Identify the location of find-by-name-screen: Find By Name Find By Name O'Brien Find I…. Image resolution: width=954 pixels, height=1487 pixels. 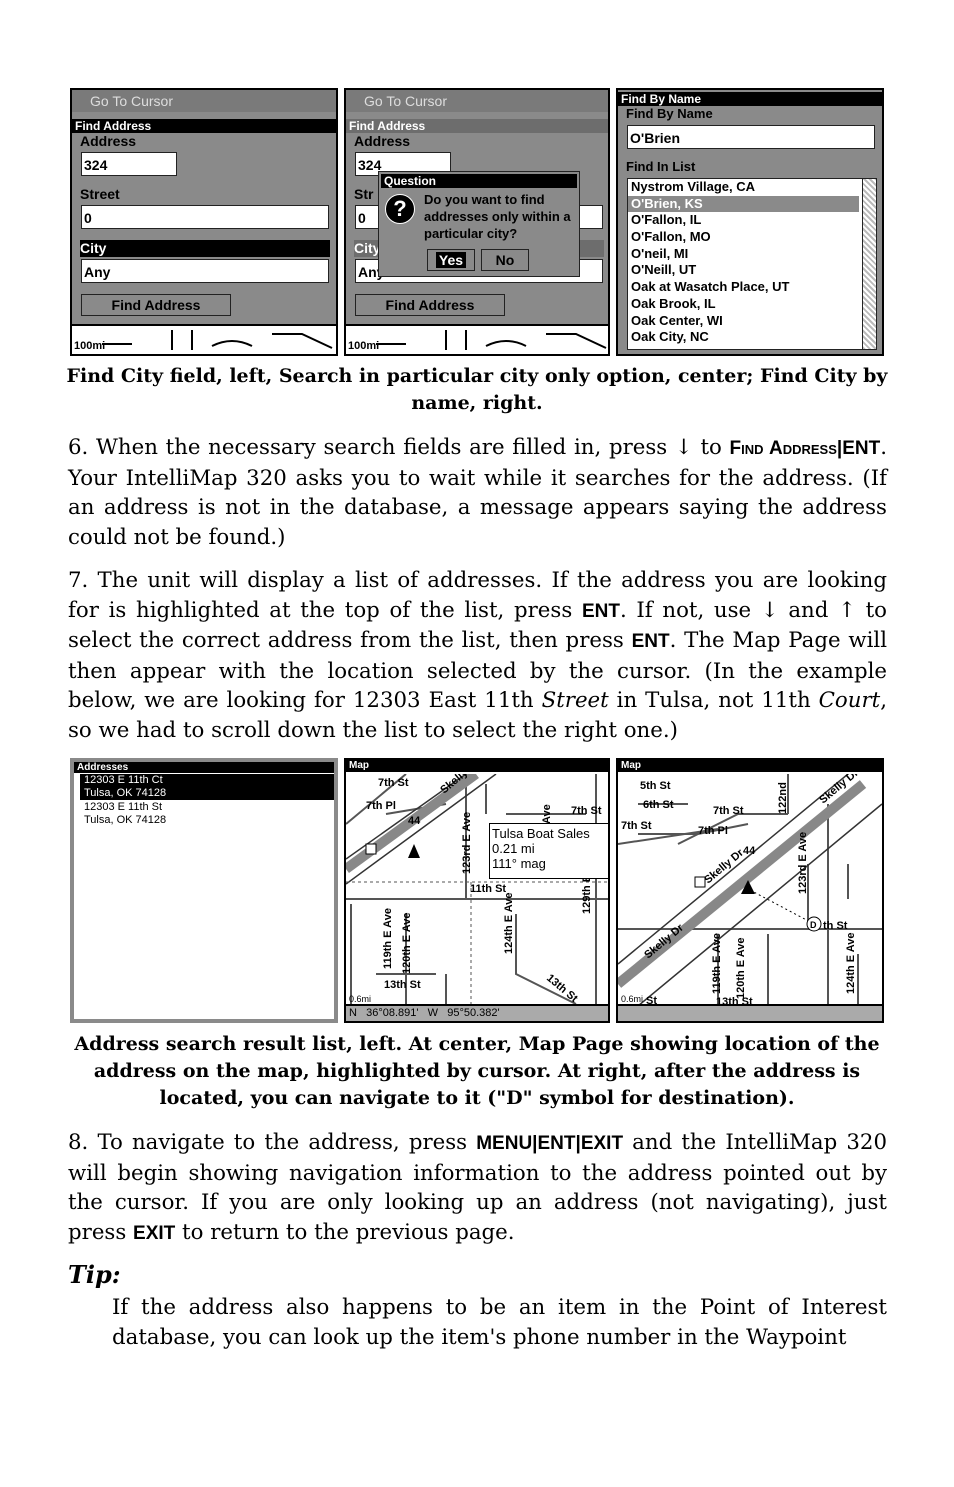
(750, 222).